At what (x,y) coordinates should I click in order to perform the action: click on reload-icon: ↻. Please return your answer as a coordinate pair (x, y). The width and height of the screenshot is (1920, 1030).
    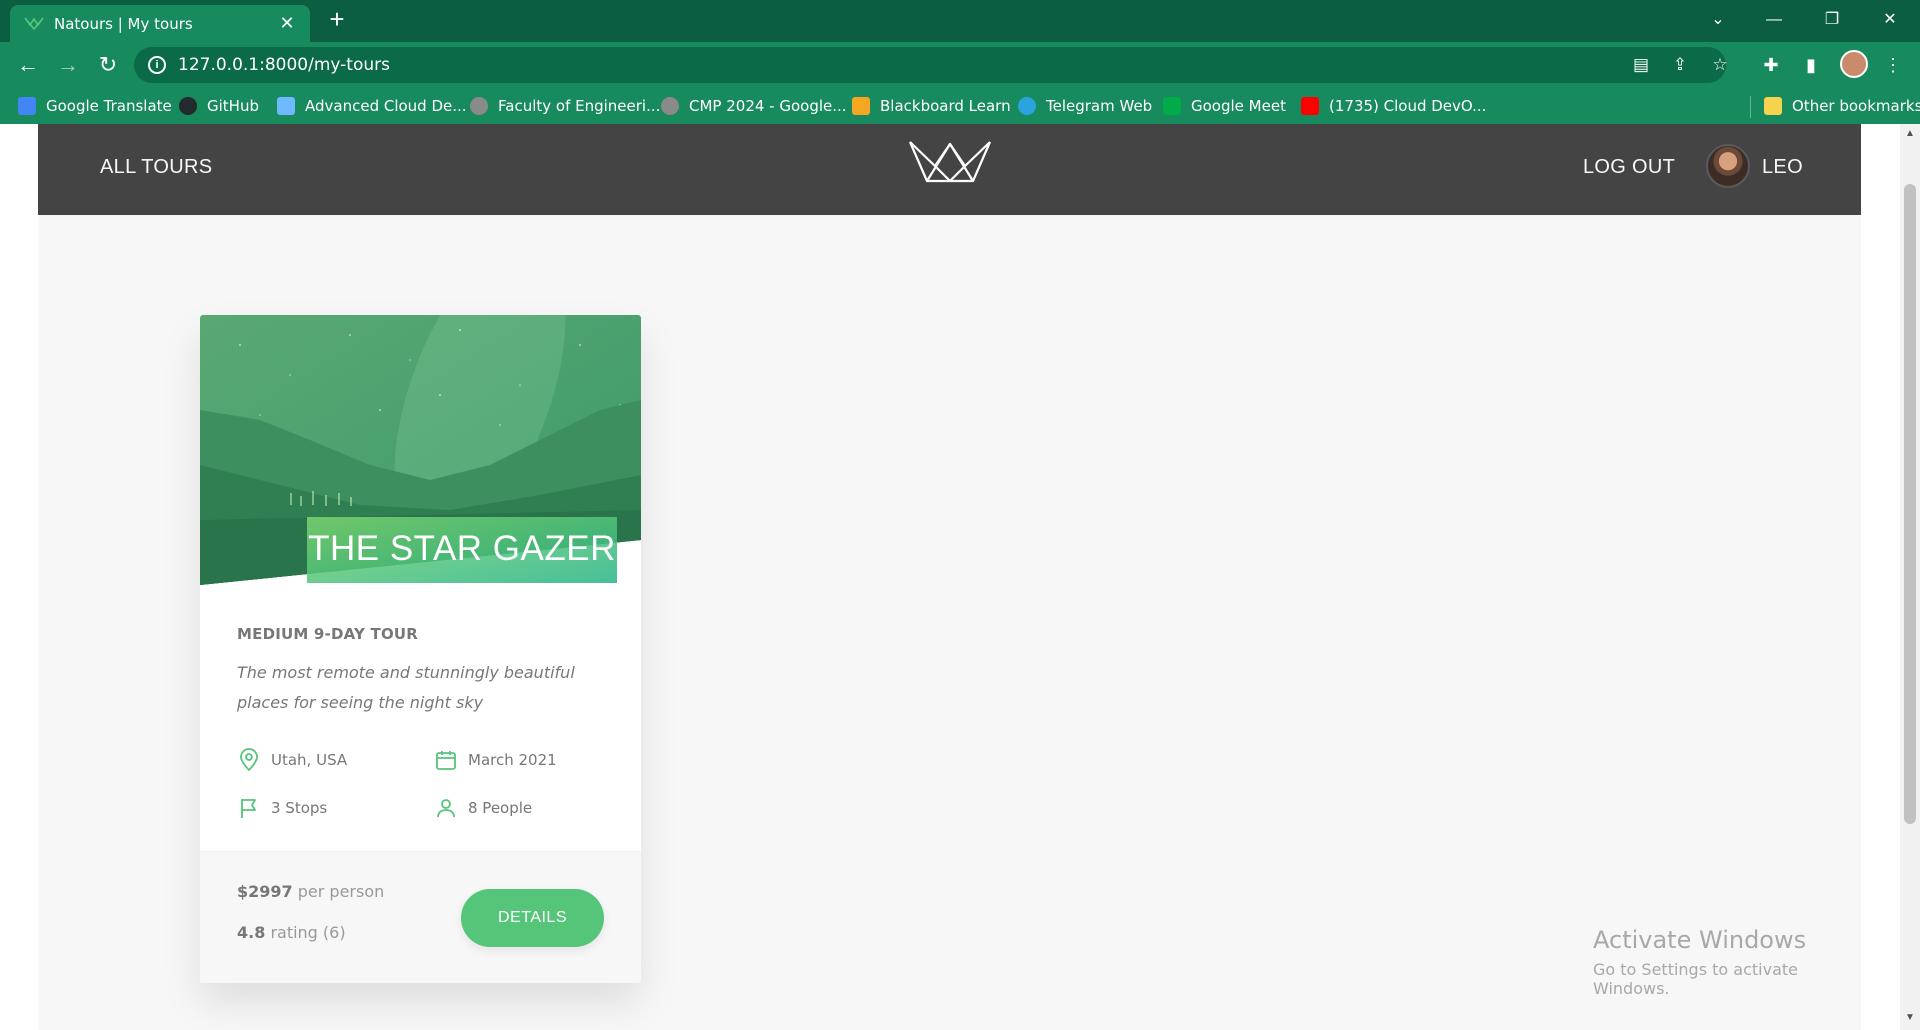
    Looking at the image, I should click on (108, 65).